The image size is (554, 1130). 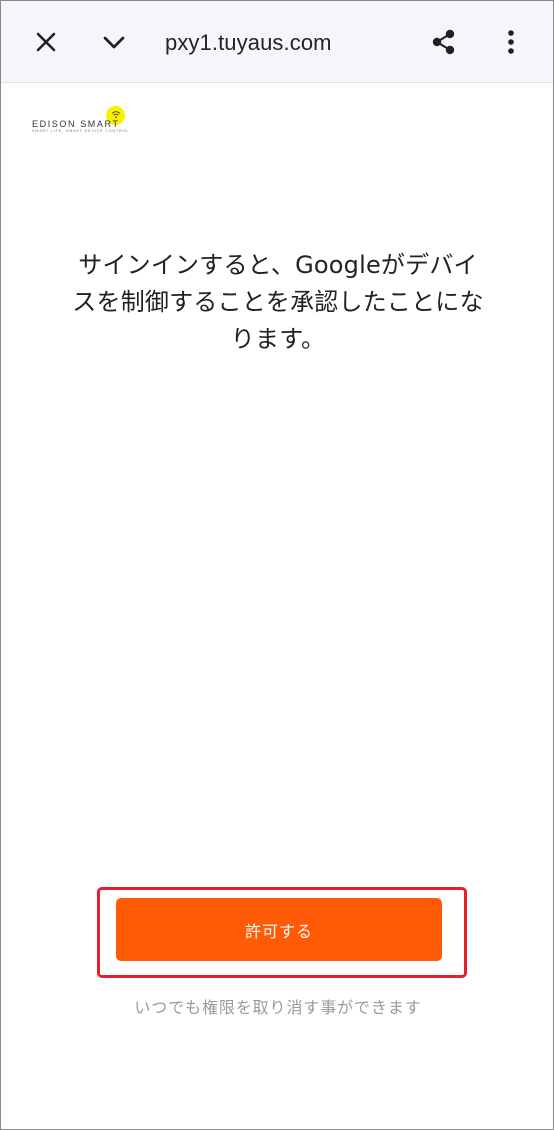 I want to click on share-icon, so click(x=443, y=42).